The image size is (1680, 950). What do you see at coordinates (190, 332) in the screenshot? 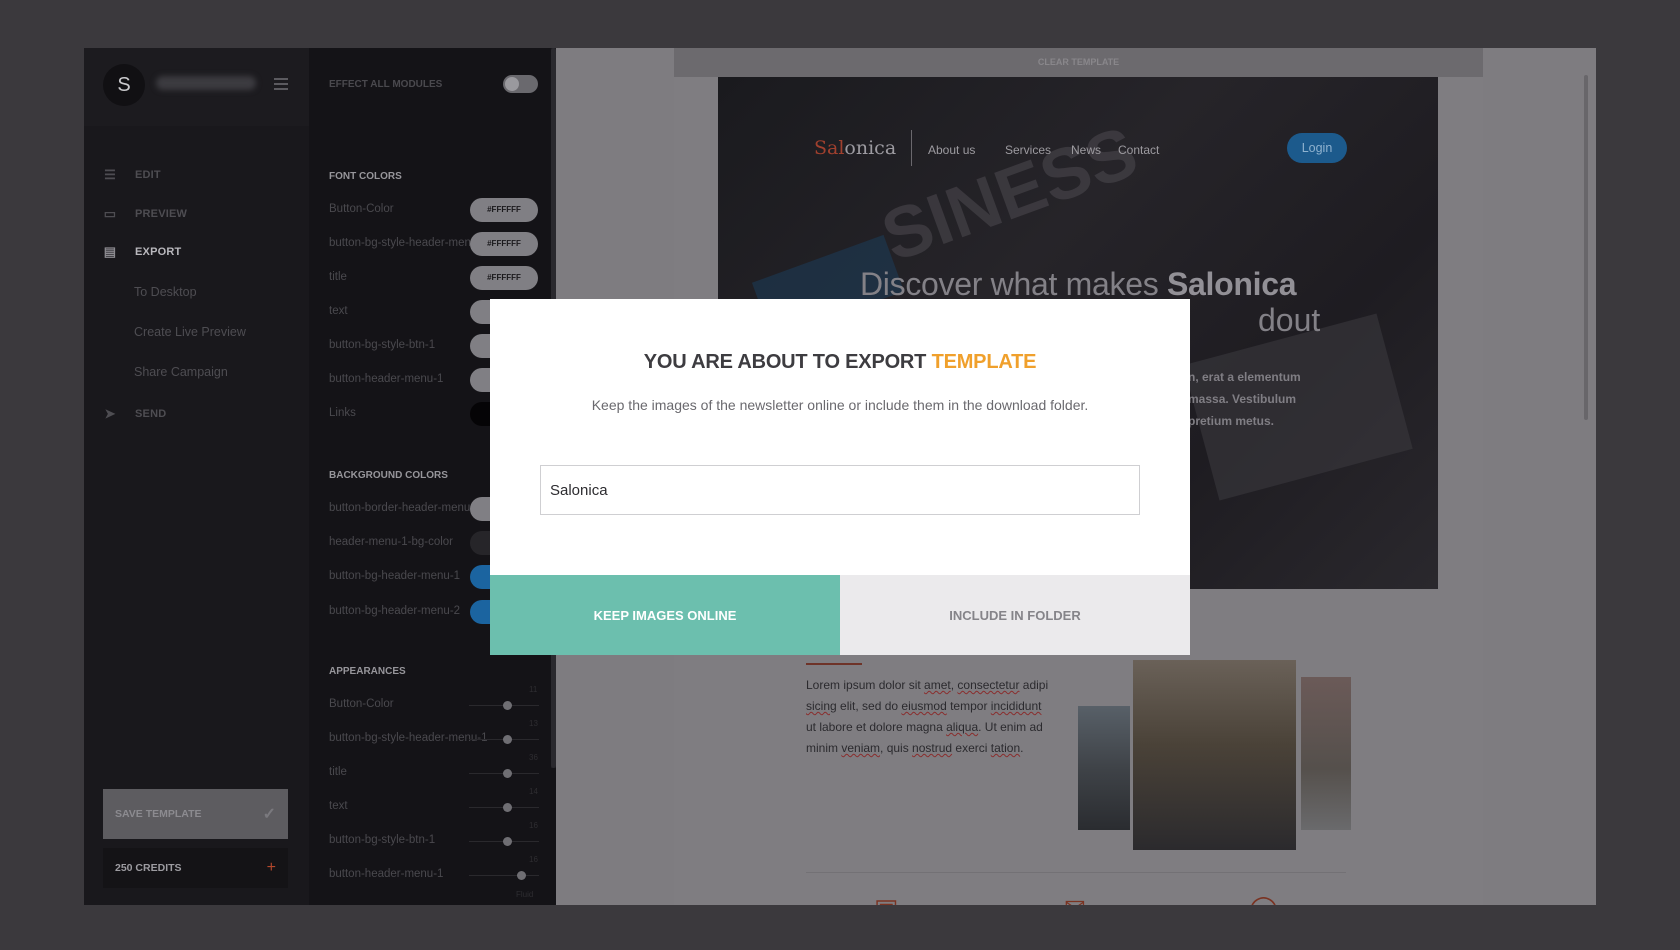
I see `export-create-live-preview: Create Live Preview` at bounding box center [190, 332].